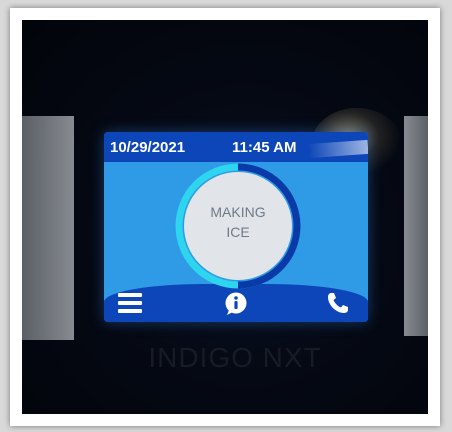 This screenshot has width=452, height=432. I want to click on status-bar: 10/29/2021 11:45 AM, so click(236, 147).